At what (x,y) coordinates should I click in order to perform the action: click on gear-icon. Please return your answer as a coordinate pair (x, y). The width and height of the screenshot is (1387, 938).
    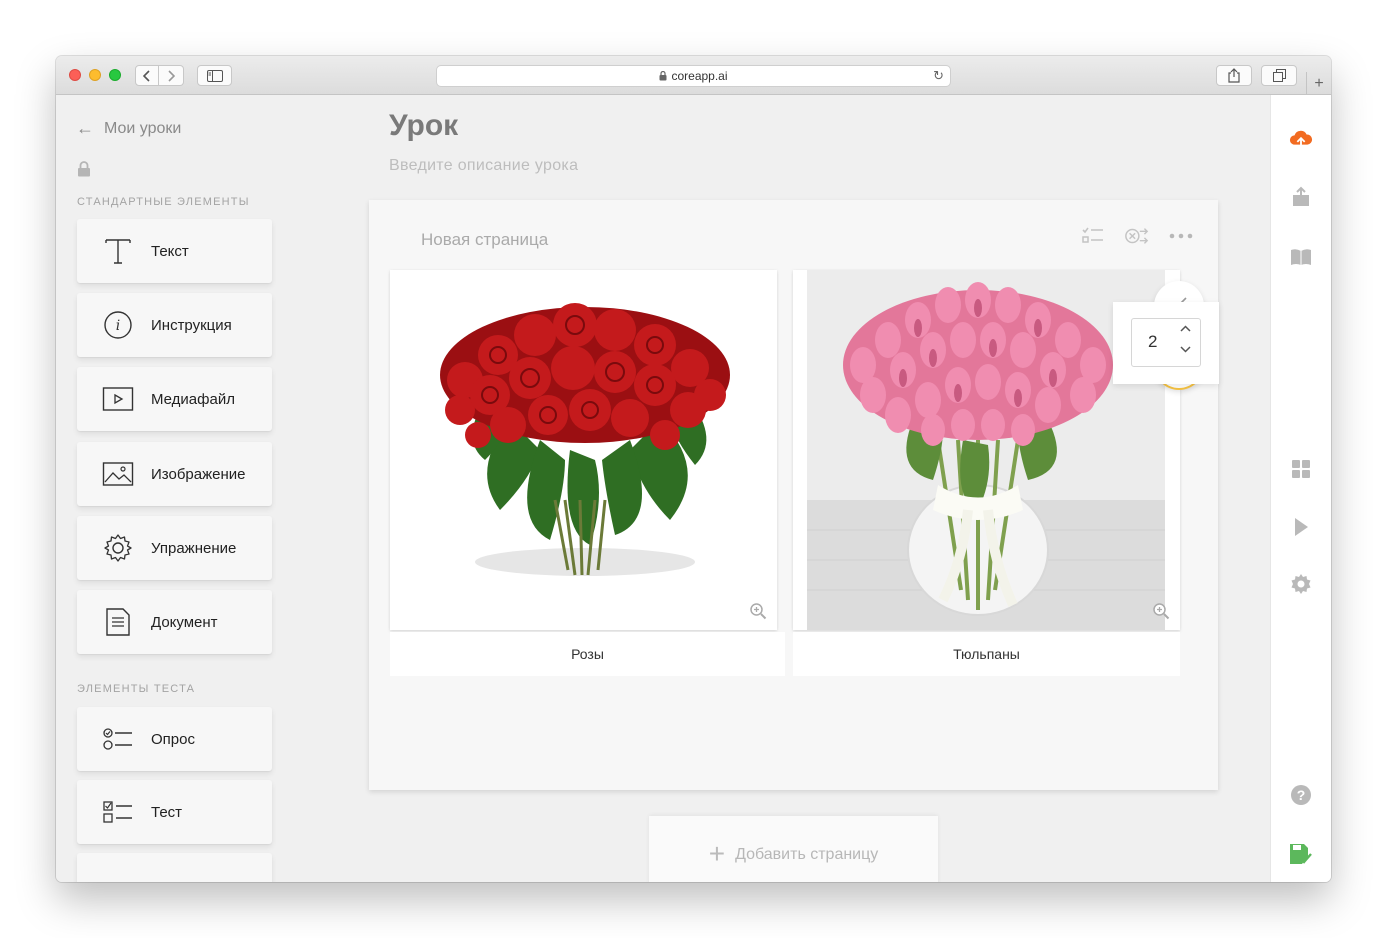
    Looking at the image, I should click on (118, 548).